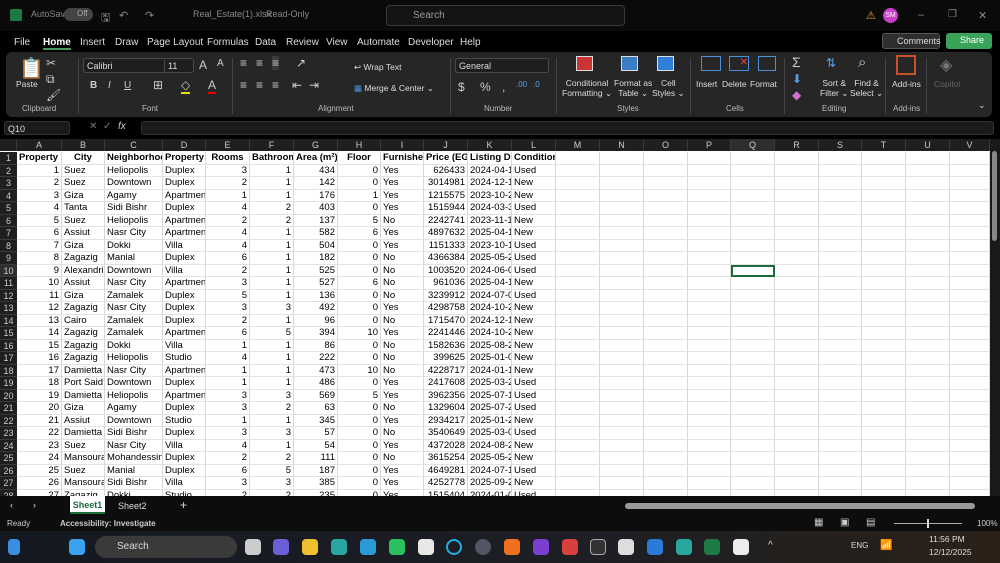 The height and width of the screenshot is (563, 1000). I want to click on minimize-icon: –, so click(921, 15).